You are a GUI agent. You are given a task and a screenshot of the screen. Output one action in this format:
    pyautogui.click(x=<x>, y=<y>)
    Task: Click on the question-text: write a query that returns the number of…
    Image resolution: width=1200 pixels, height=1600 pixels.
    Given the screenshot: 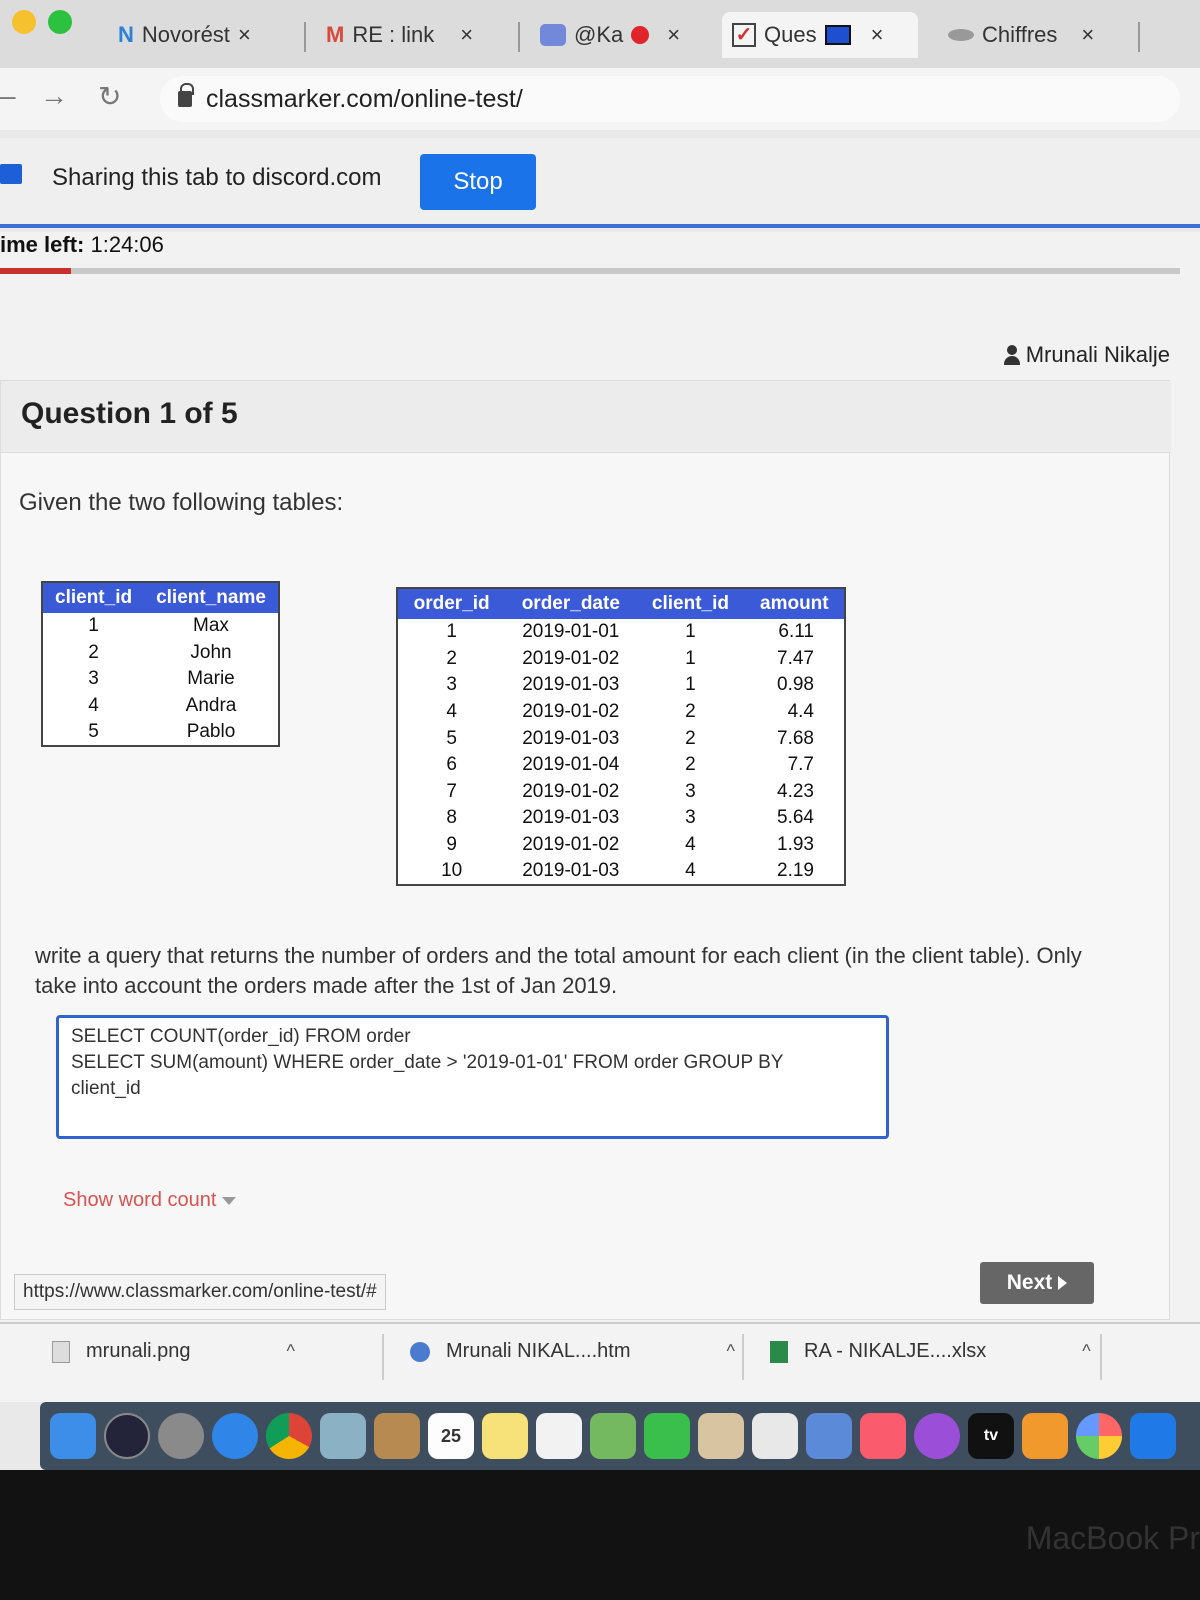 What is the action you would take?
    pyautogui.click(x=558, y=970)
    